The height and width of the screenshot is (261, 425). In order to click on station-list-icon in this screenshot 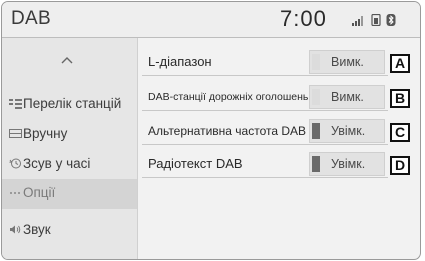, I will do `click(15, 104)`.